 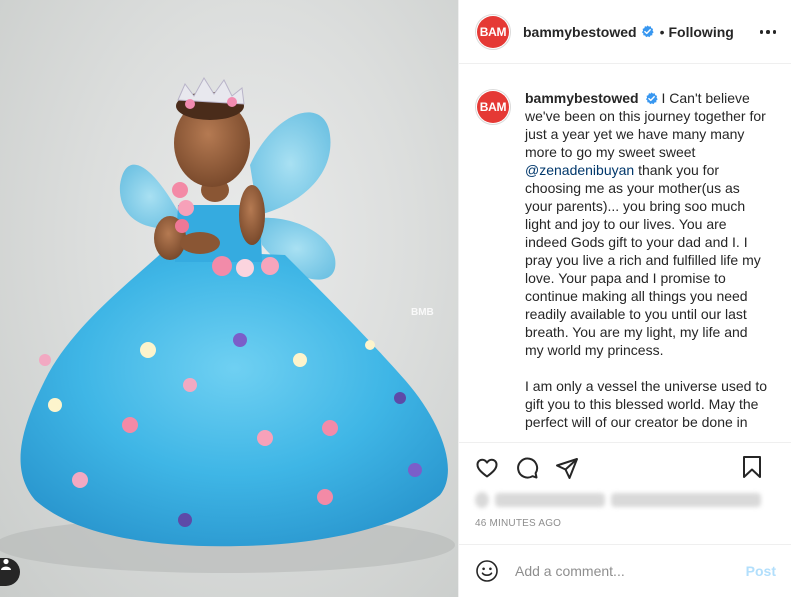 I want to click on right-arm, so click(x=252, y=215).